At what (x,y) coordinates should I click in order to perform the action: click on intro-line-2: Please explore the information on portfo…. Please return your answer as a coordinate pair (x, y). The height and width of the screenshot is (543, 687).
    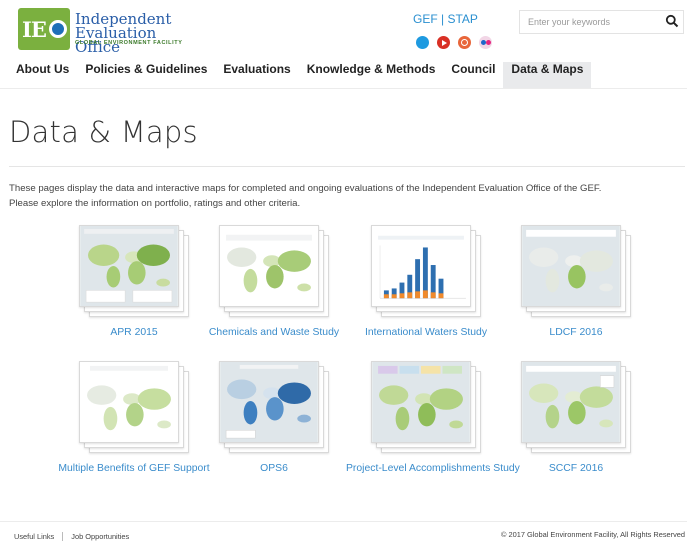
    Looking at the image, I should click on (155, 203).